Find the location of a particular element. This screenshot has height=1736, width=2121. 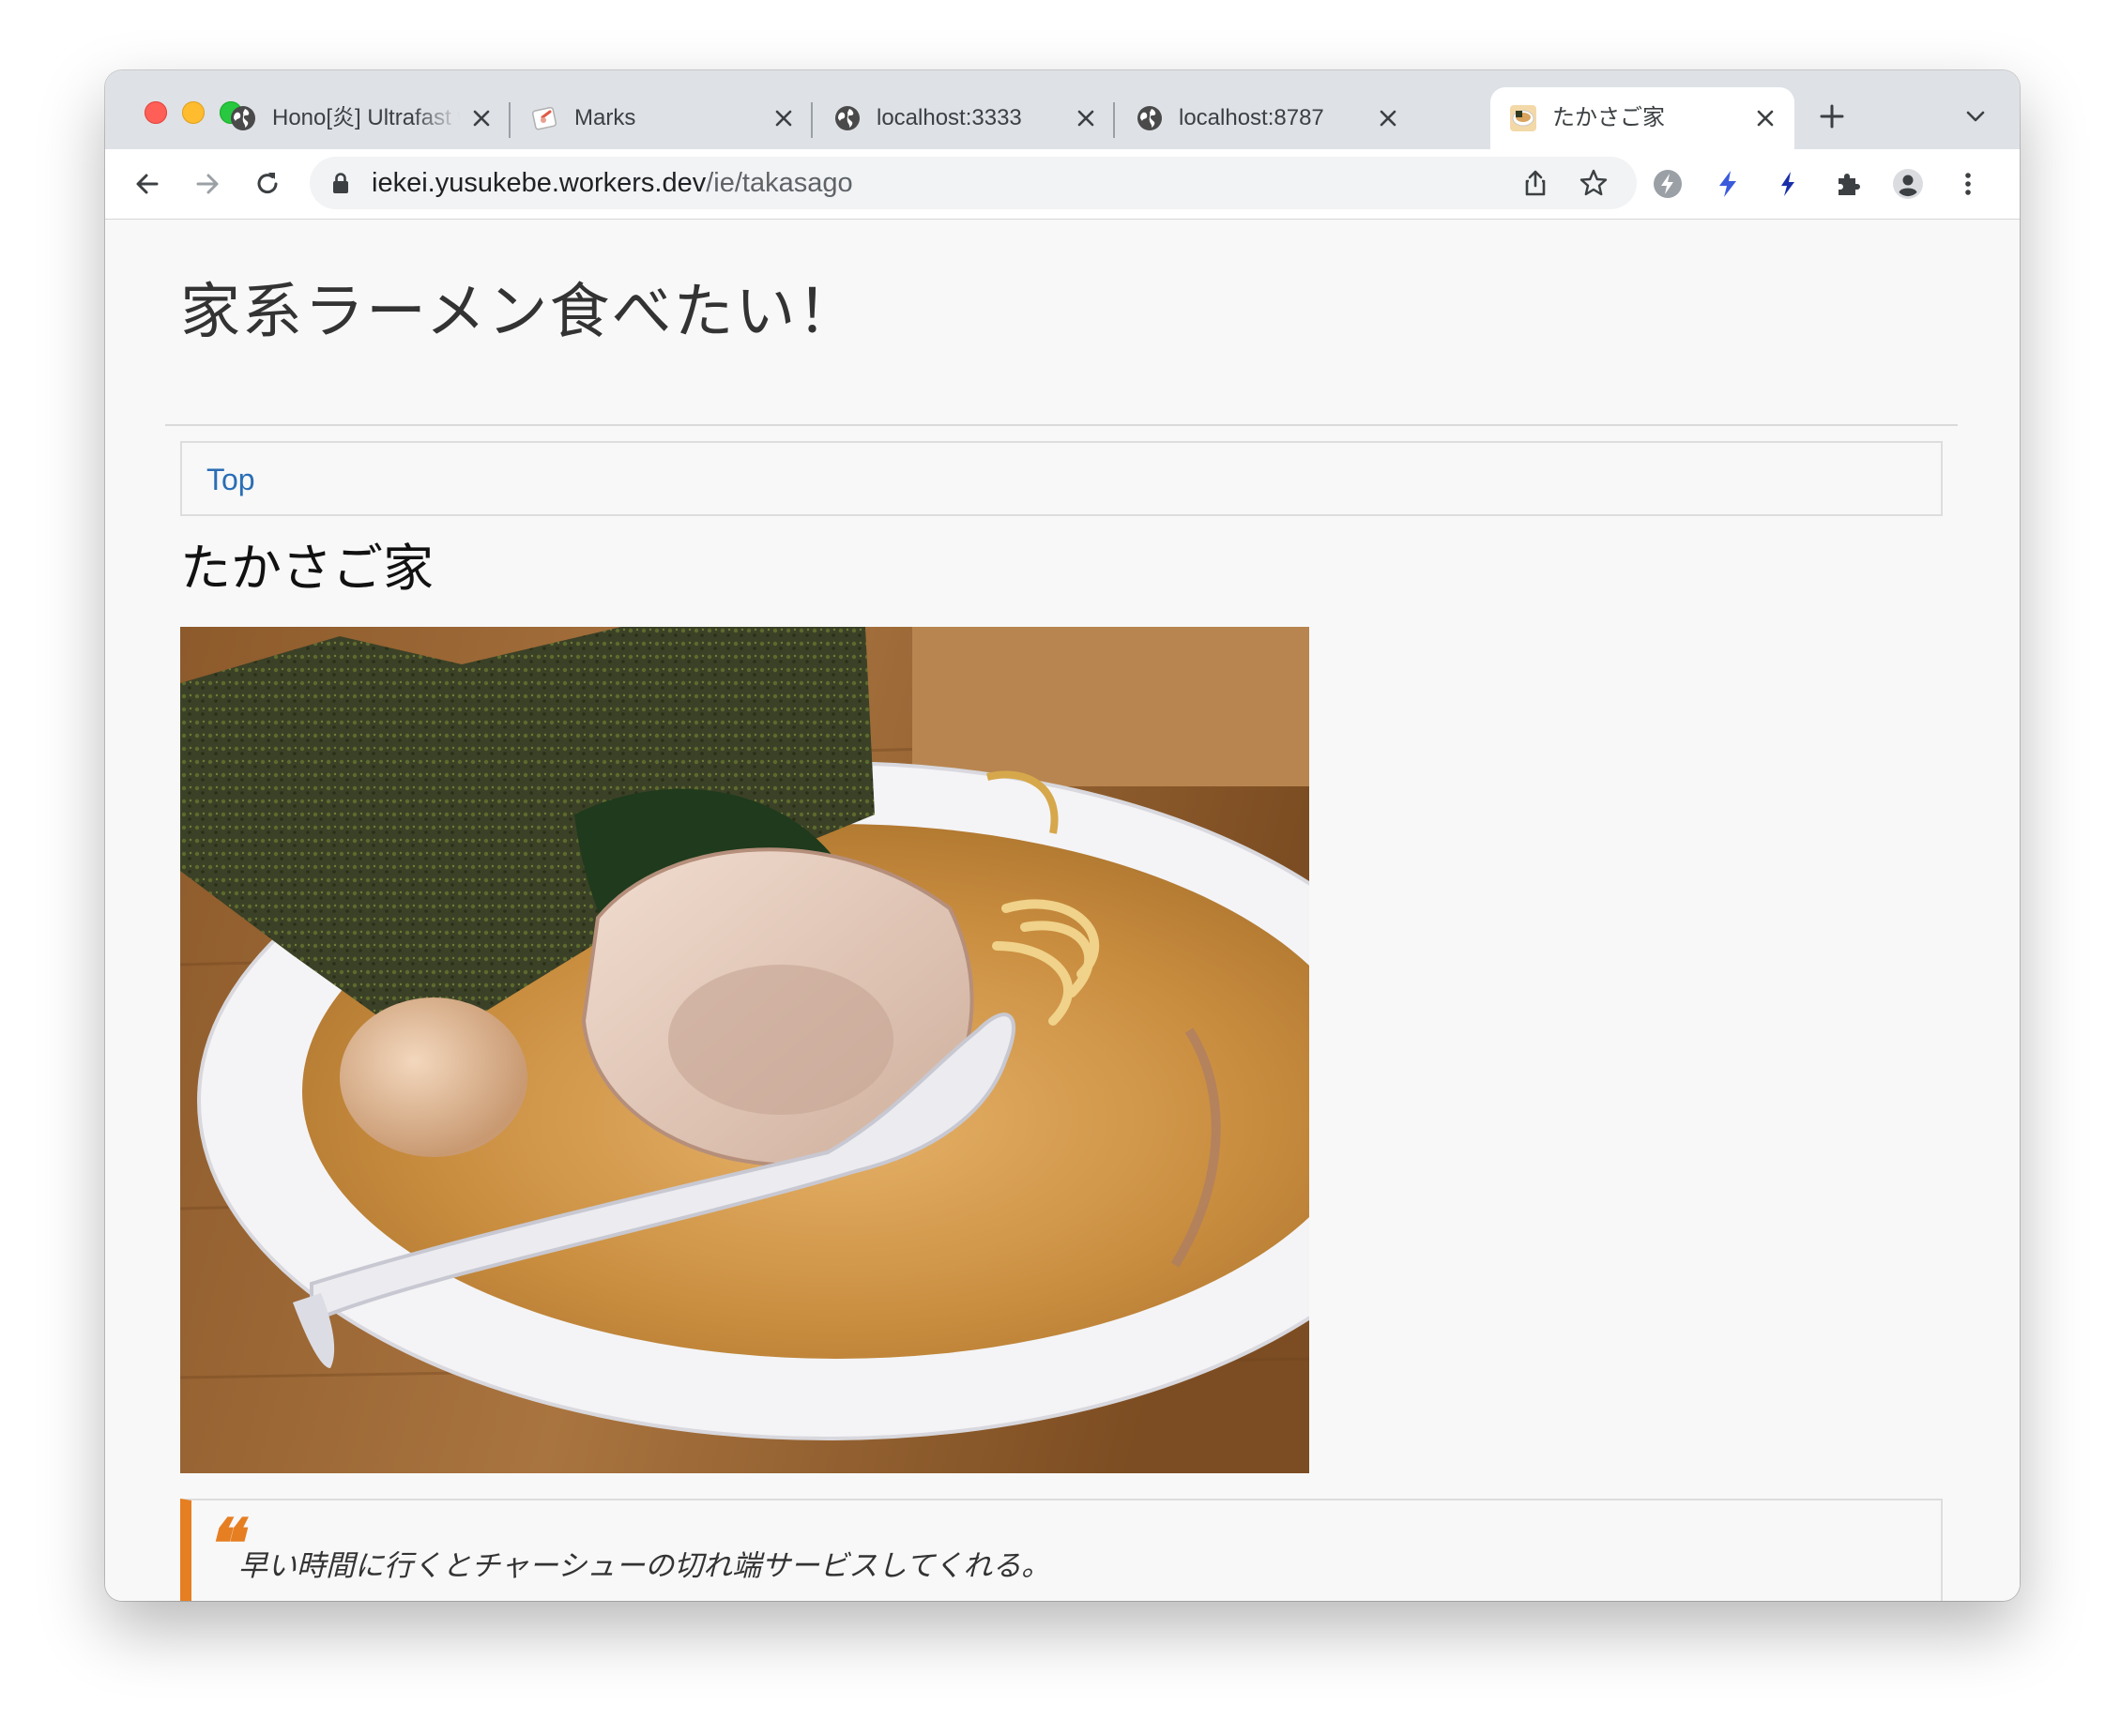

ramen-favicon is located at coordinates (1523, 118).